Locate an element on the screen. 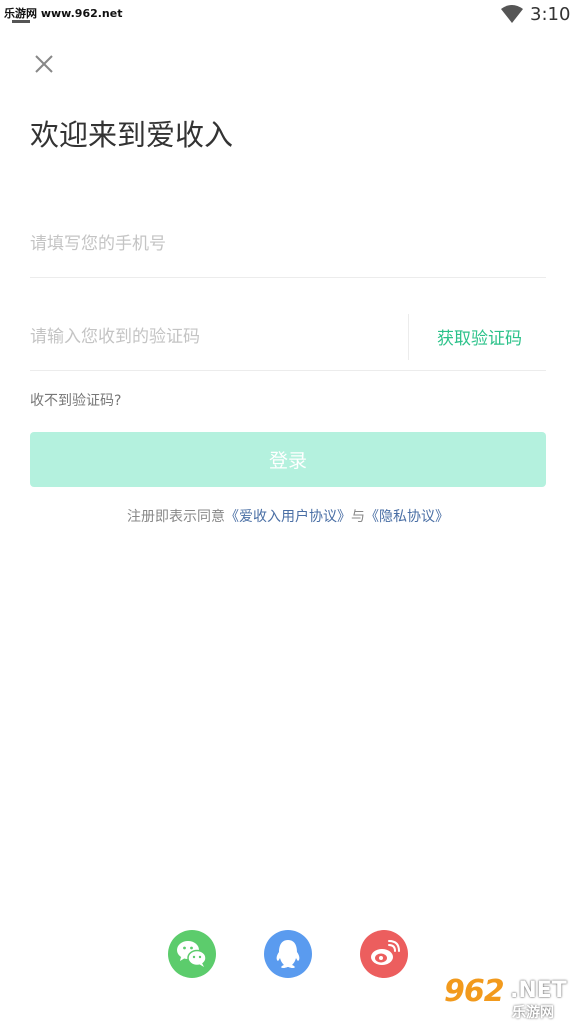 Image resolution: width=576 pixels, height=1024 pixels. agreement-text: 注册即表示同意《爱收入用户协议》与《隐私协议》 is located at coordinates (288, 516).